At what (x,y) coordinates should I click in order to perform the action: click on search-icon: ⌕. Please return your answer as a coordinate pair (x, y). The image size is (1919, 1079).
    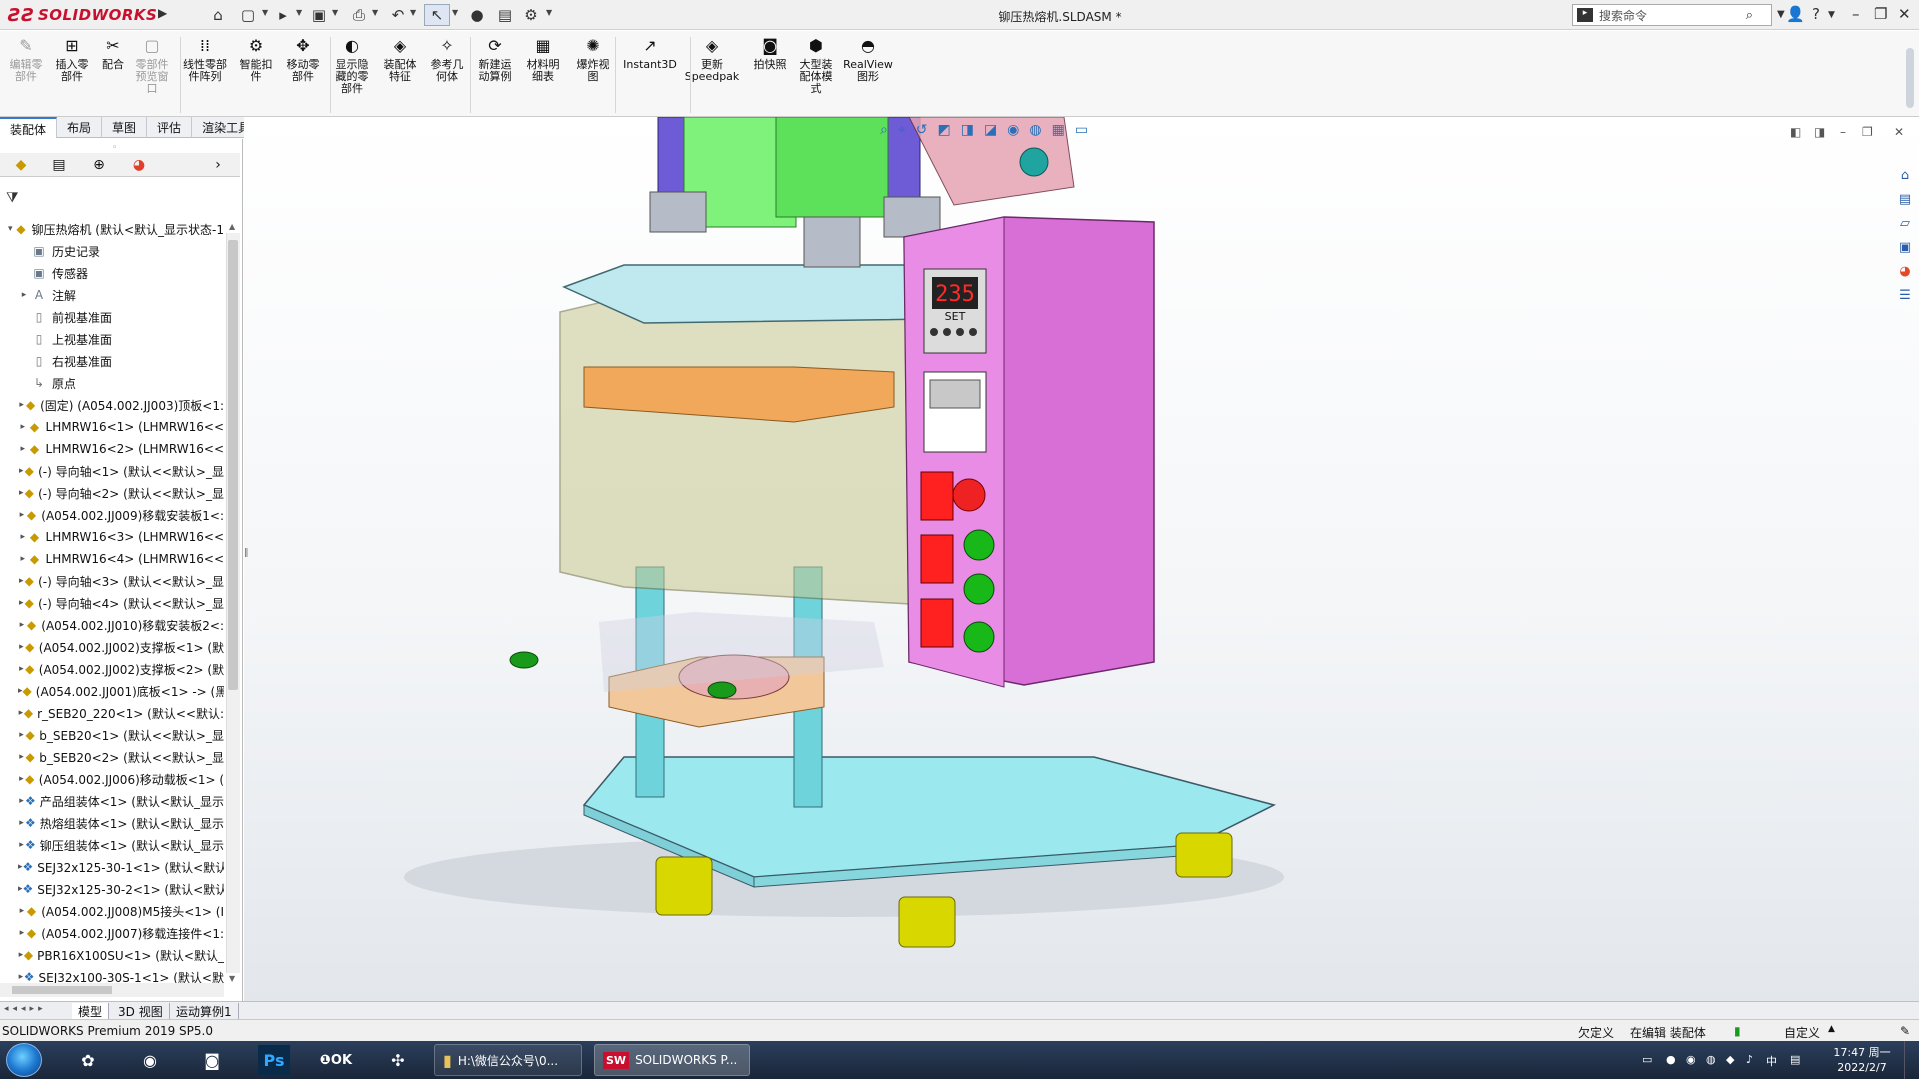
    Looking at the image, I should click on (1749, 15).